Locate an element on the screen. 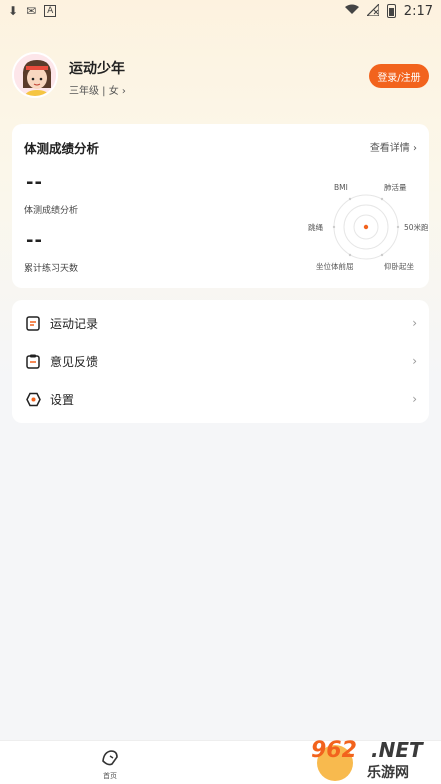 The image size is (441, 784). feedback-icon is located at coordinates (33, 361).